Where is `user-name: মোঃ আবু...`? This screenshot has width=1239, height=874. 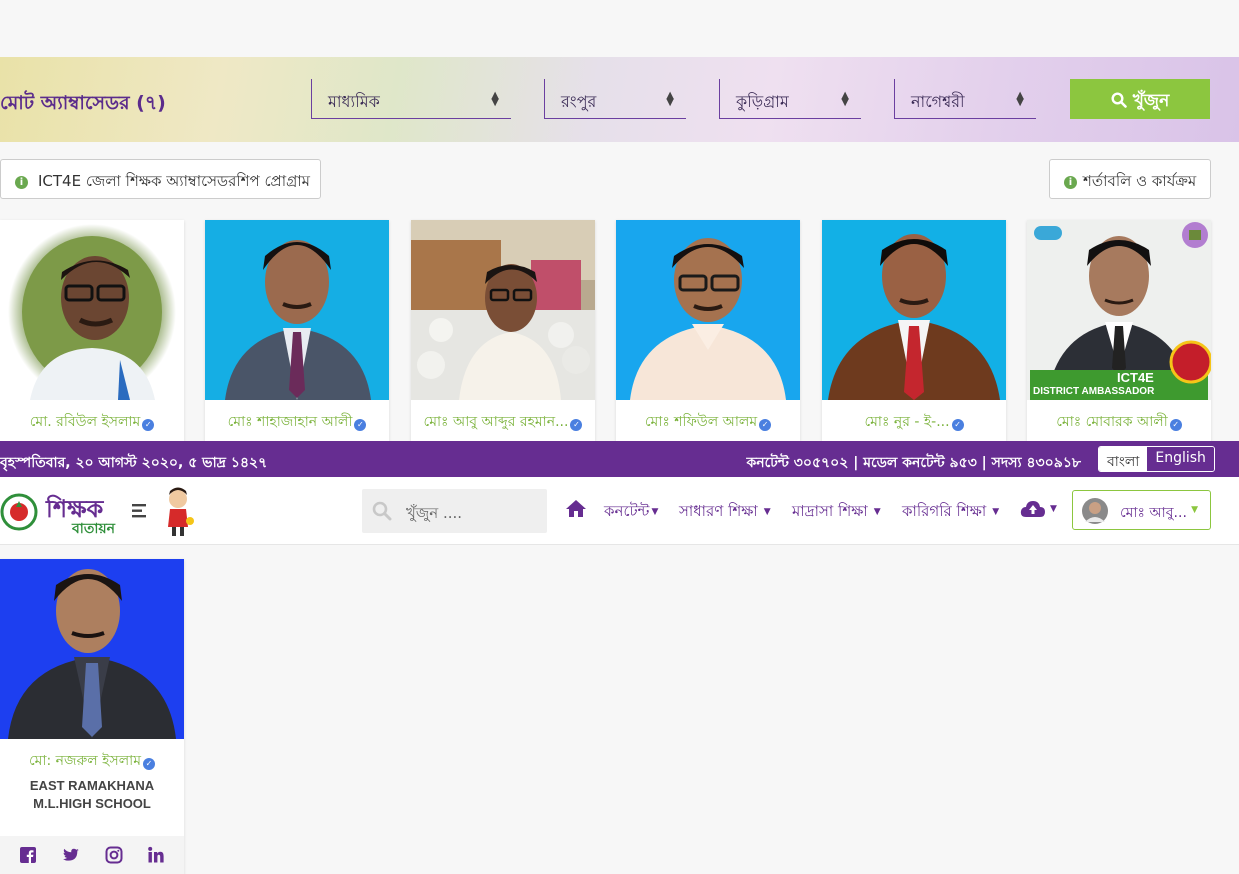
user-name: মোঃ আবু... is located at coordinates (1153, 513).